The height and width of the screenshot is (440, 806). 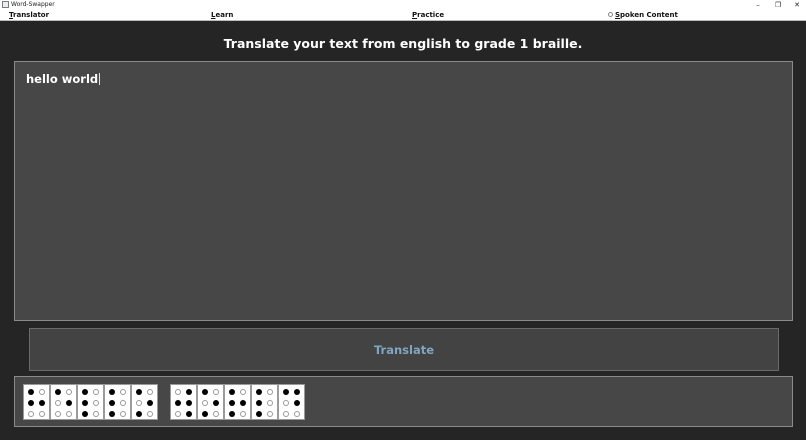 What do you see at coordinates (649, 15) in the screenshot?
I see `menu-spoken-label: poken Content` at bounding box center [649, 15].